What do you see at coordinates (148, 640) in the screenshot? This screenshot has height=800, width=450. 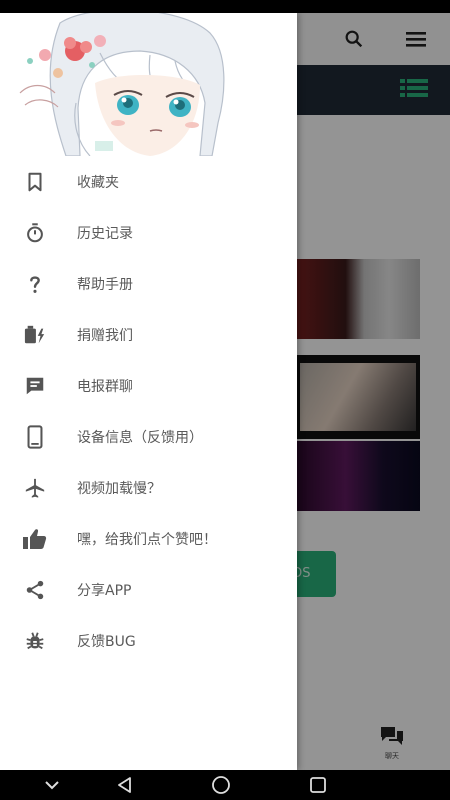 I see `menu-item-report-bug: 反馈BUG` at bounding box center [148, 640].